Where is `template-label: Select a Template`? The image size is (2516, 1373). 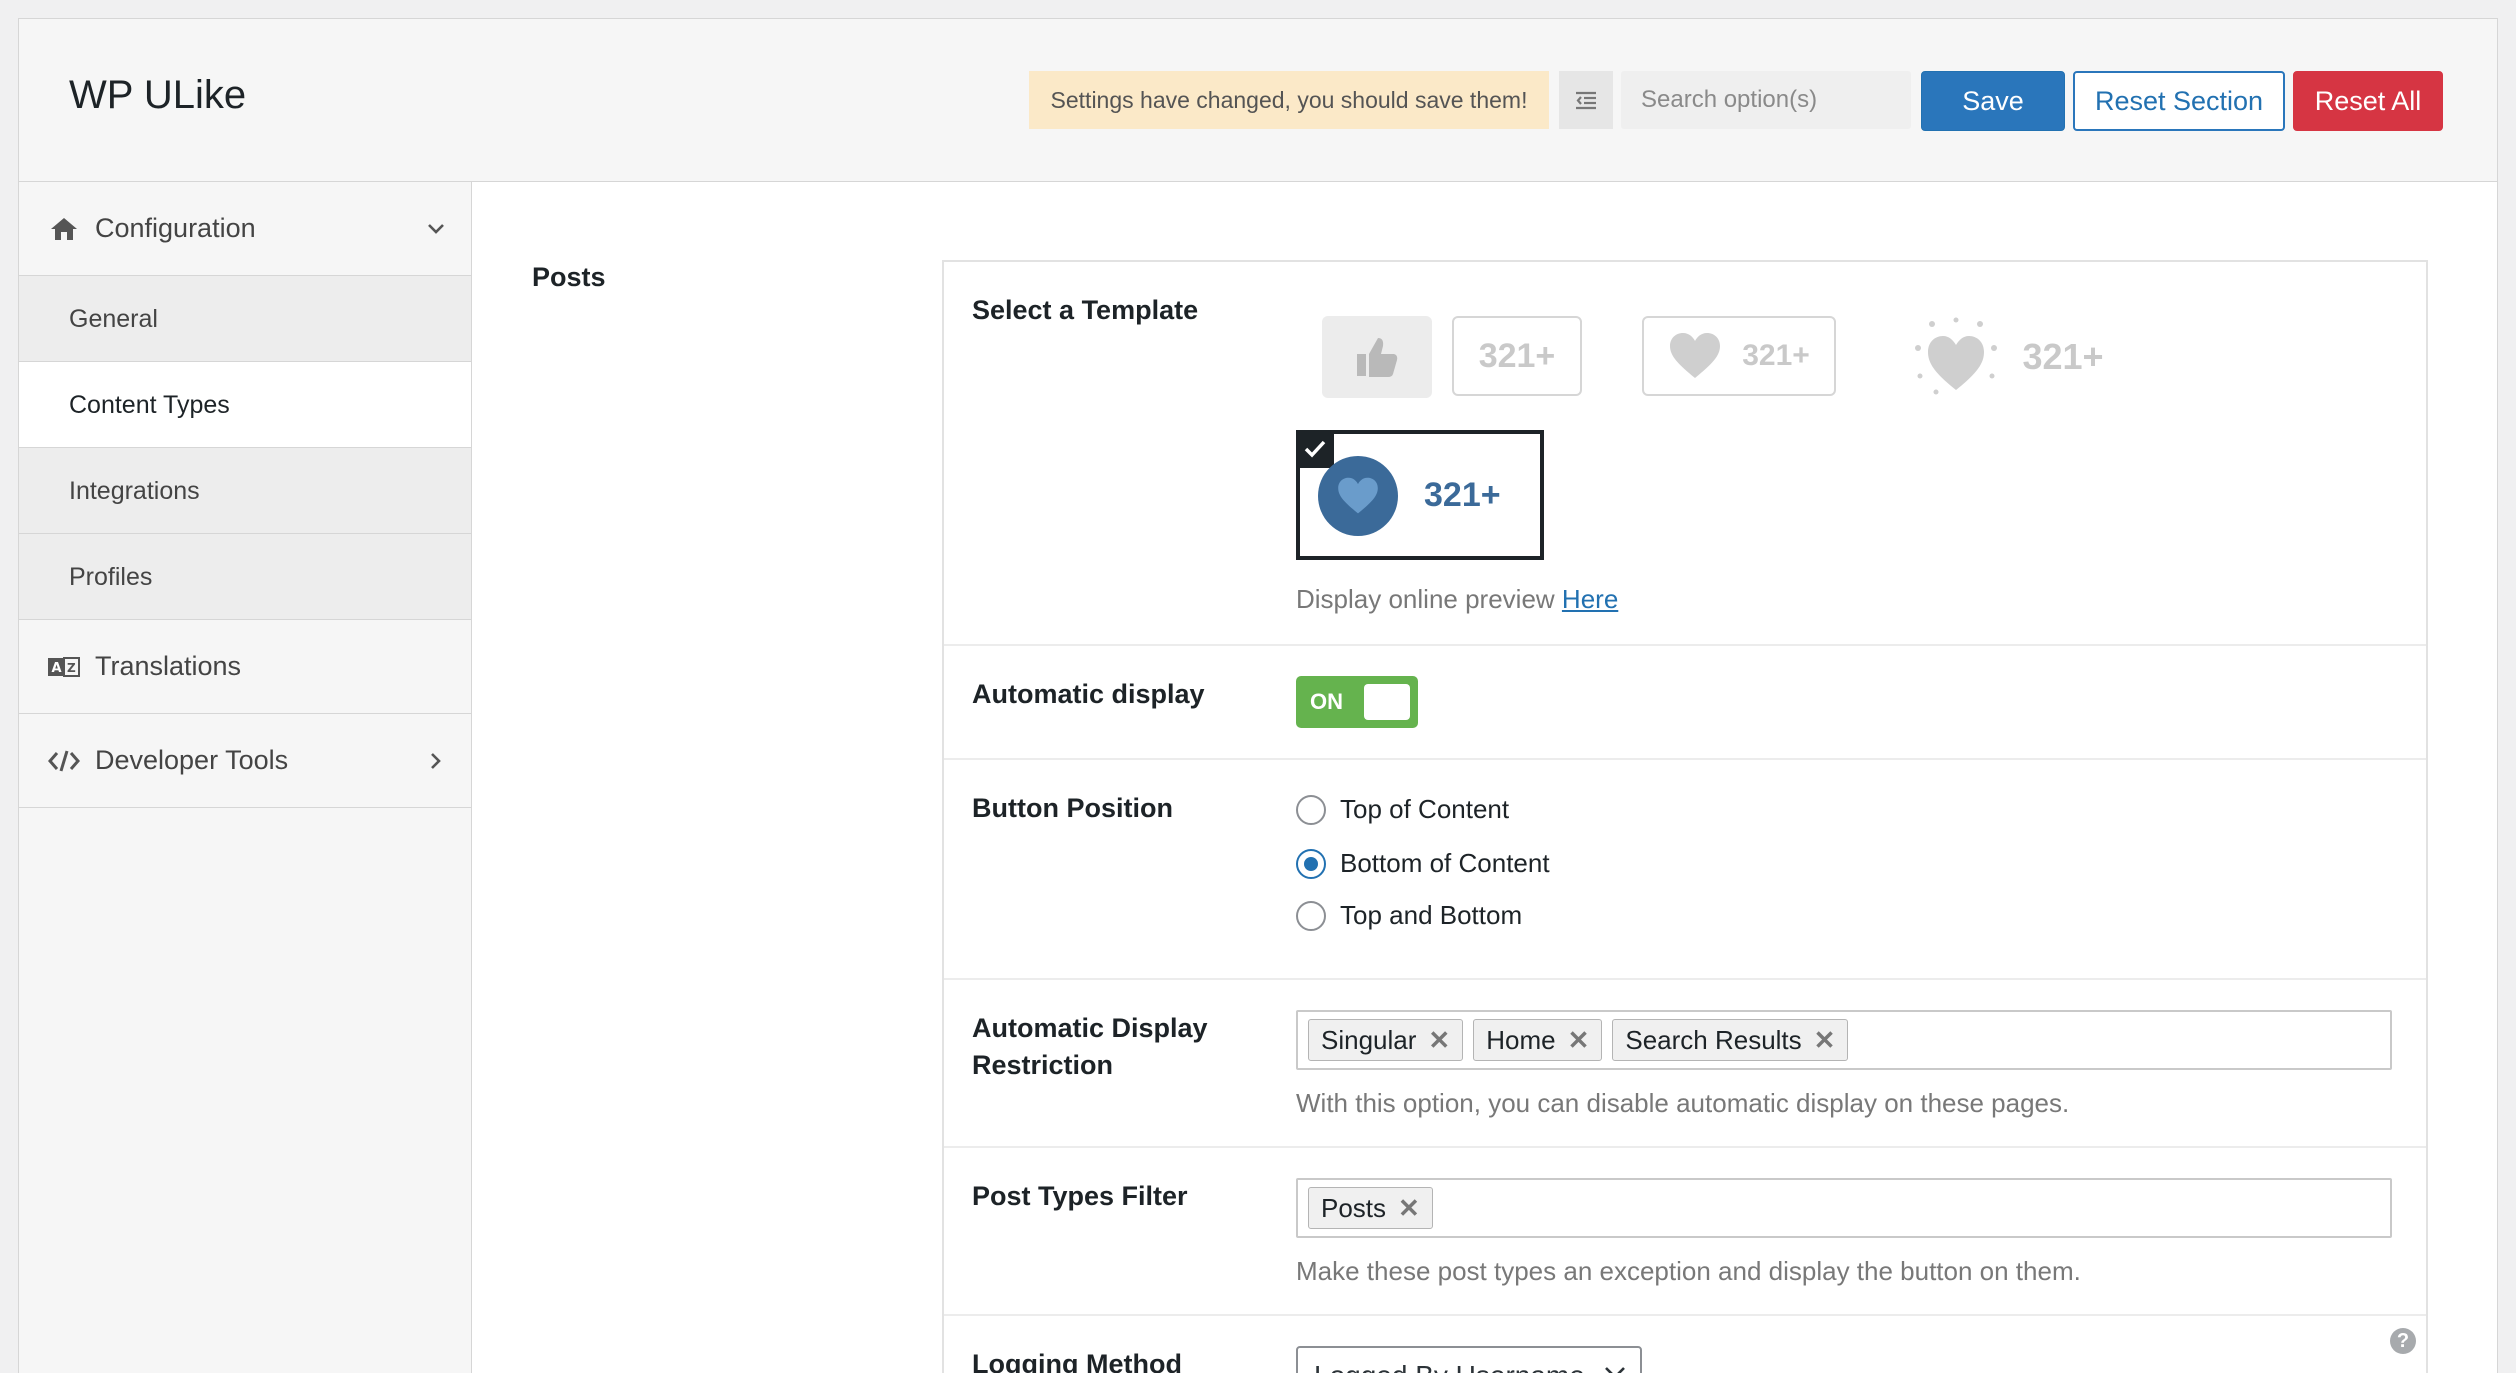 template-label: Select a Template is located at coordinates (1085, 310).